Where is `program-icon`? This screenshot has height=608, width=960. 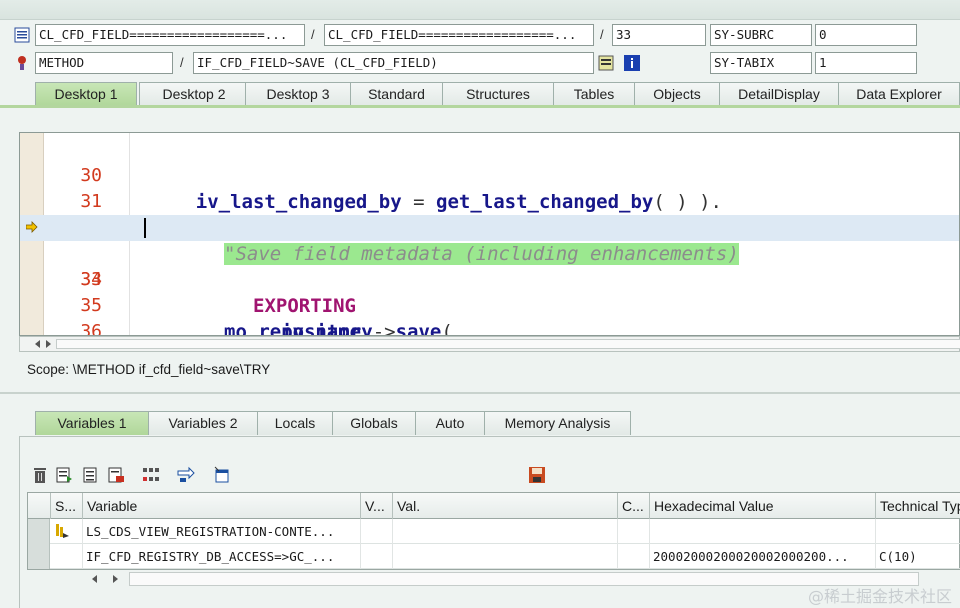
program-icon is located at coordinates (22, 35).